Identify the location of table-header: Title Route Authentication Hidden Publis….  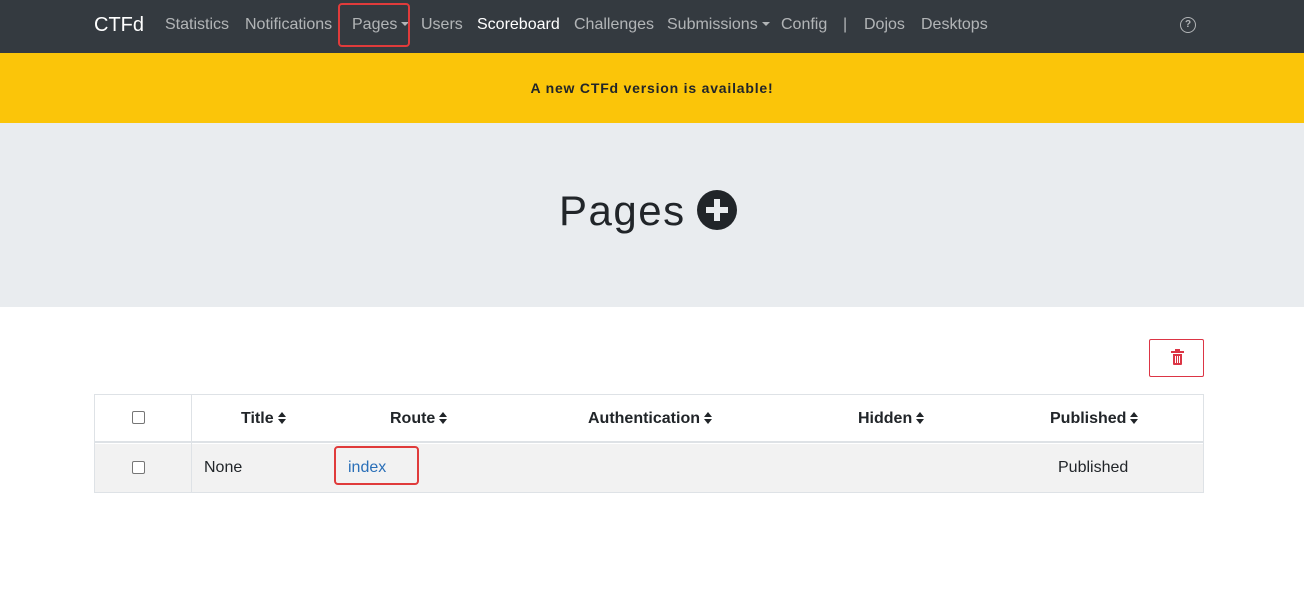
(649, 419).